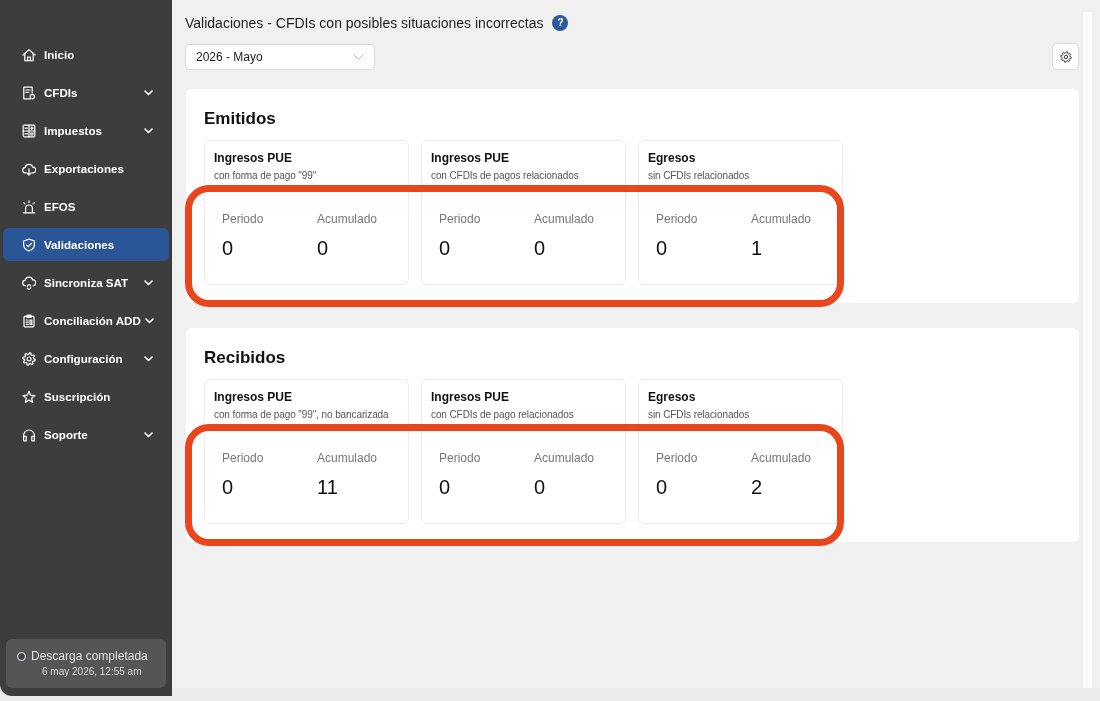 The image size is (1100, 701). Describe the element at coordinates (86, 434) in the screenshot. I see `nav-item: Soporte` at that location.